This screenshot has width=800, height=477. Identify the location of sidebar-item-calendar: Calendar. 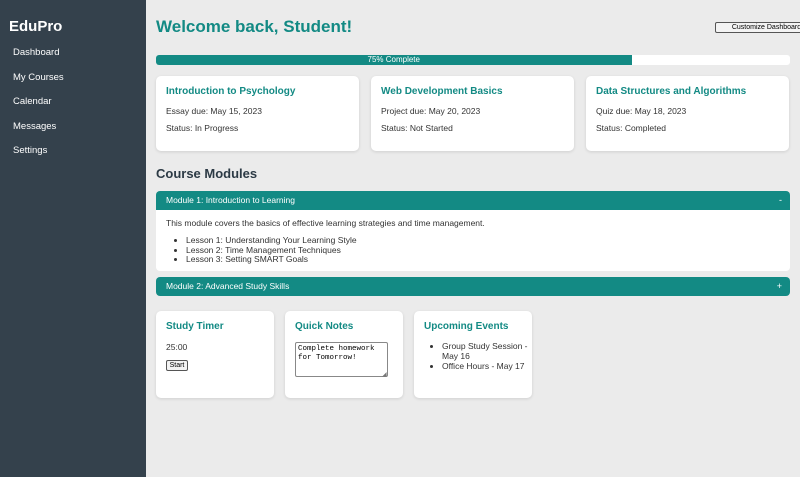
(73, 102).